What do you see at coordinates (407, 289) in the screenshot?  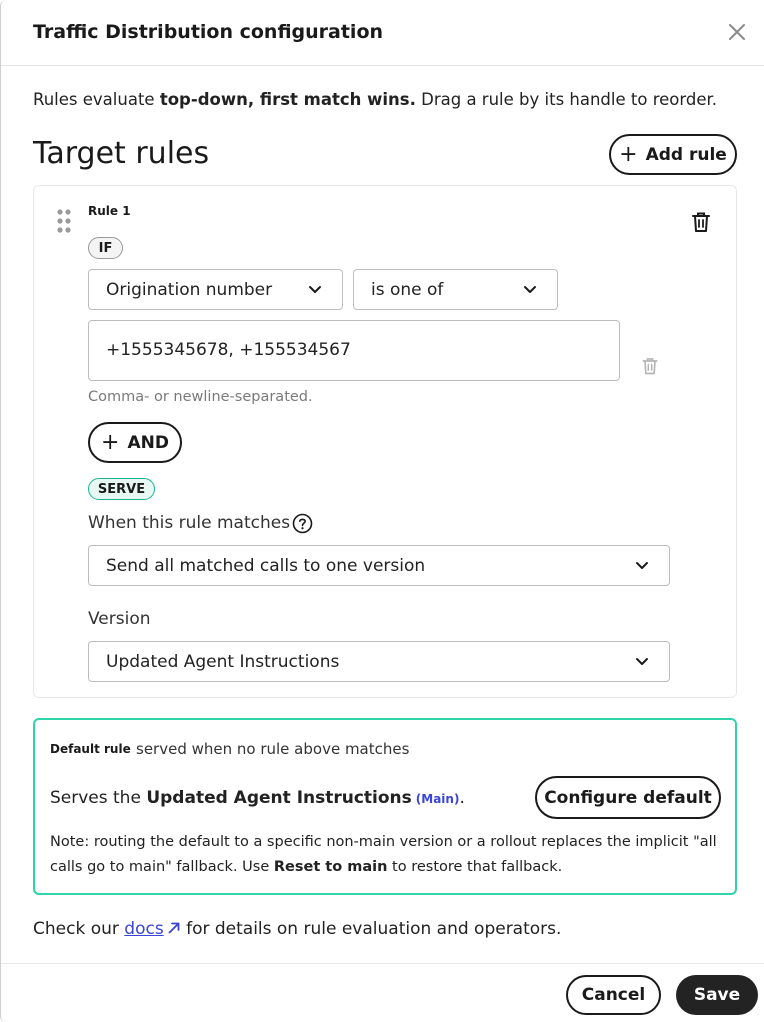 I see `condition-operator-value: is one of` at bounding box center [407, 289].